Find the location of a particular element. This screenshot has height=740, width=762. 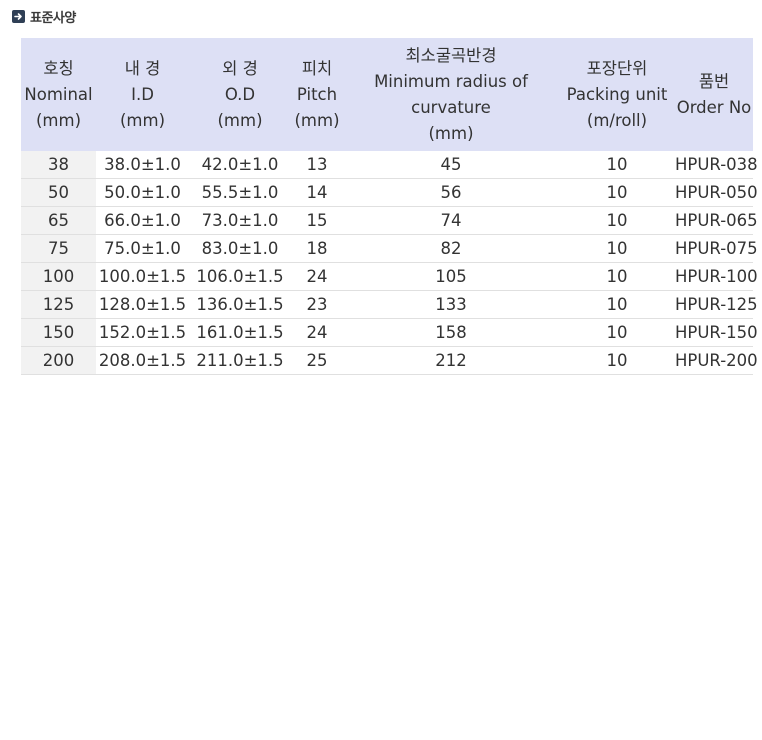

cell-inner-diameter: 38.0±1.0 is located at coordinates (142, 165).